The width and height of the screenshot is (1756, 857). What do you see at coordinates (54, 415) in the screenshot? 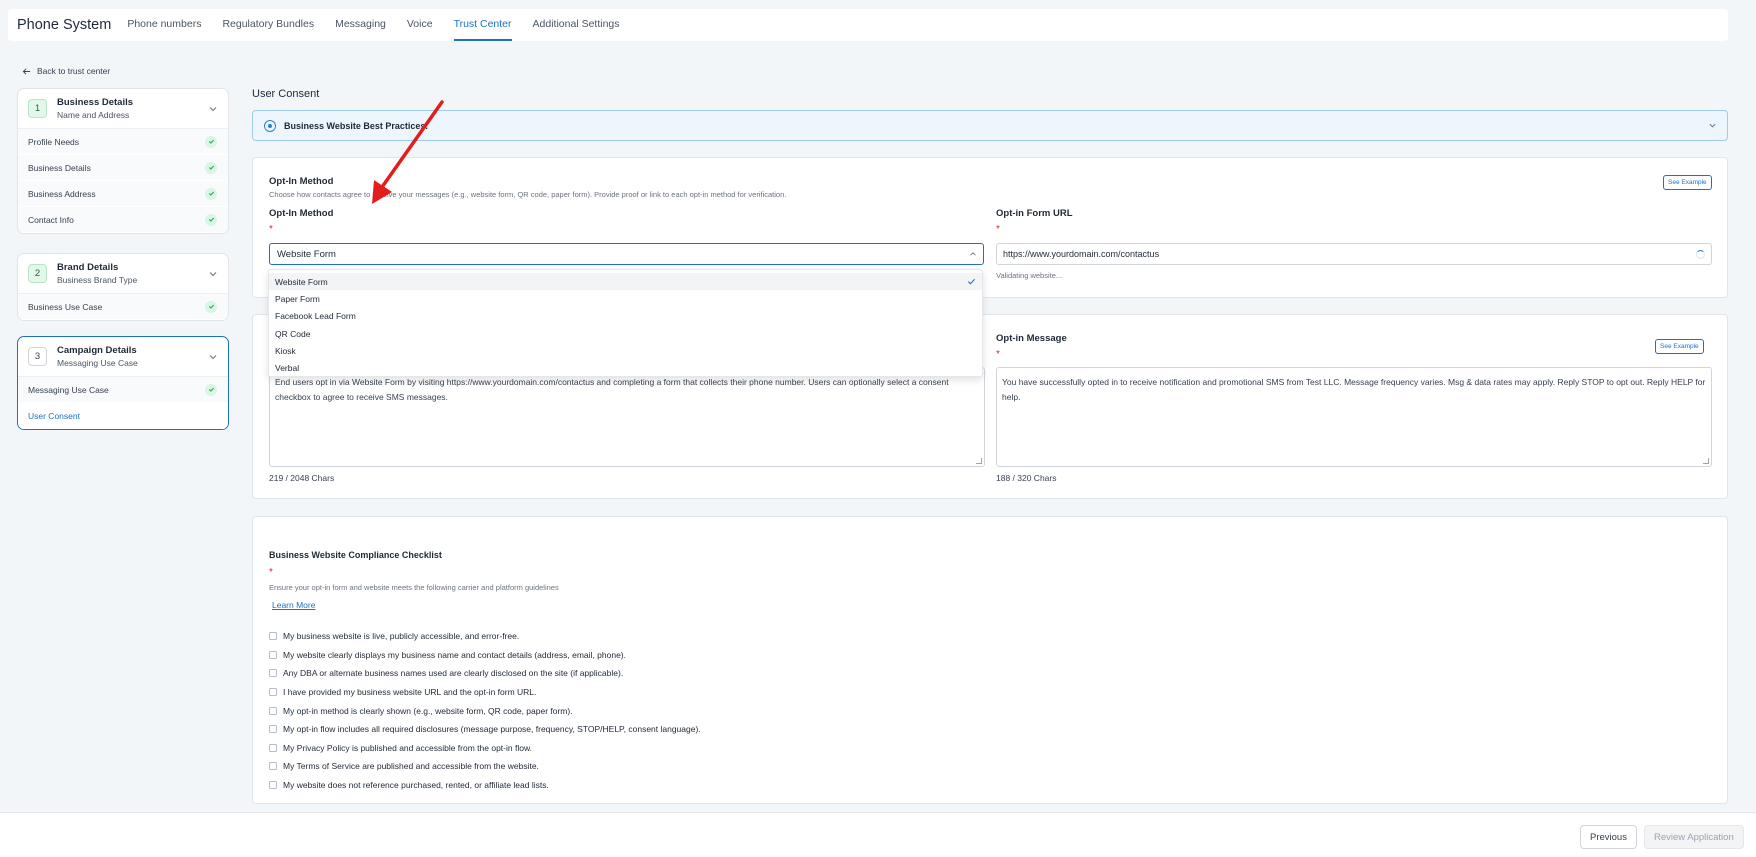
I see `step-item-label: User Consent` at bounding box center [54, 415].